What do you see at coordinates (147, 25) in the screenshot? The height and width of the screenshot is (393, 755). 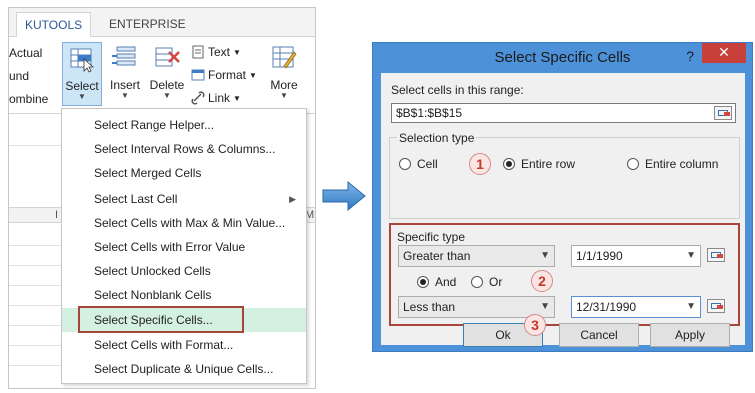 I see `tab-enterprise: ENTERPRISE` at bounding box center [147, 25].